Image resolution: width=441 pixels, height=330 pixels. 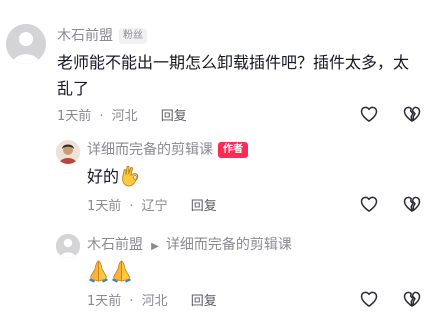 I want to click on reply-meta: 1天前 · 河北 回复, so click(x=152, y=300).